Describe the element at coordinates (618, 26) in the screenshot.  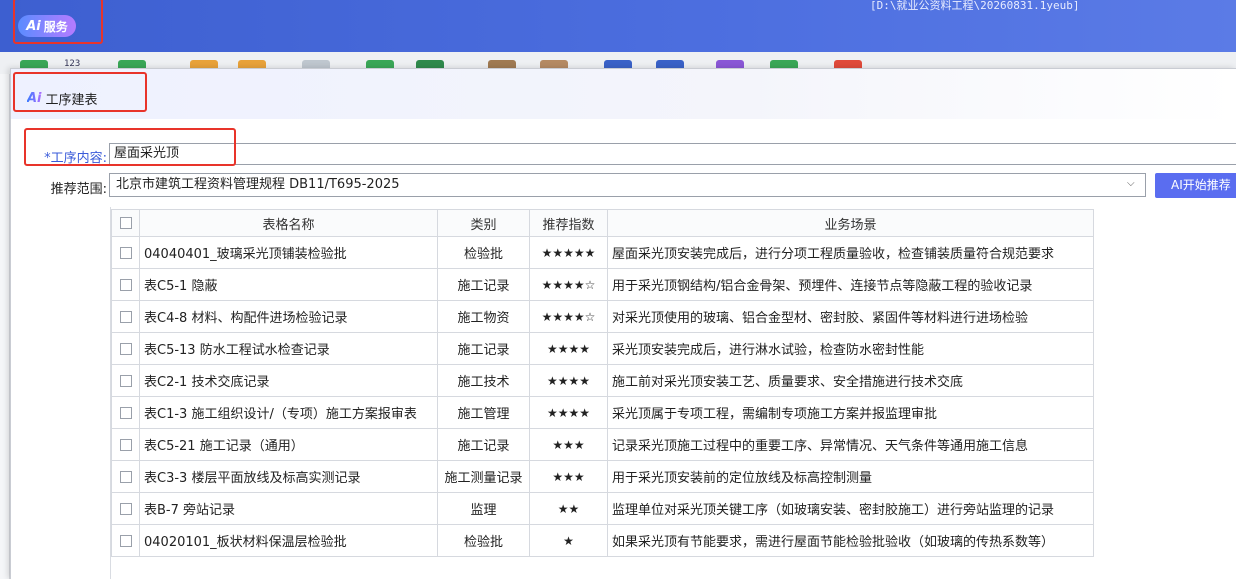
I see `title-bar: Ai 服务 [D:\就业公资料工程\20260831.1yeub]` at that location.